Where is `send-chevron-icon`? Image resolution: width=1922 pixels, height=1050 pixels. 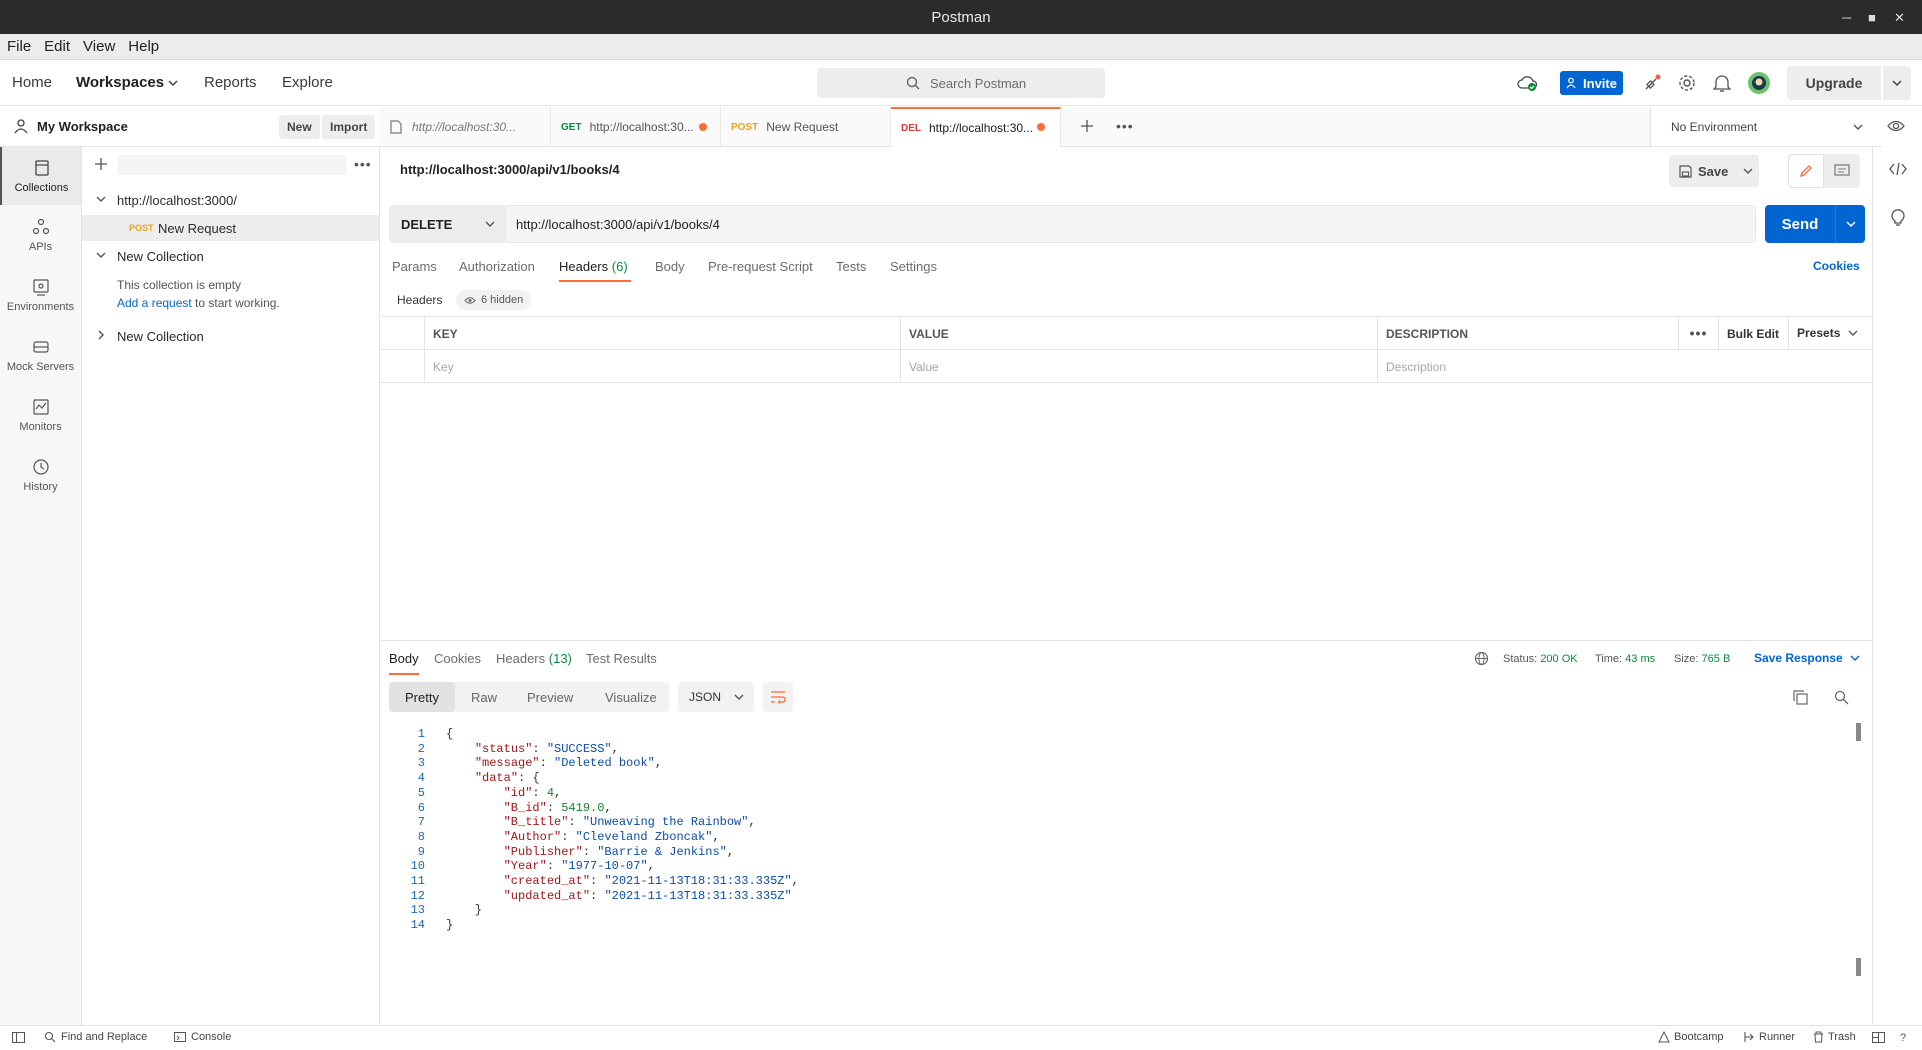 send-chevron-icon is located at coordinates (1850, 224).